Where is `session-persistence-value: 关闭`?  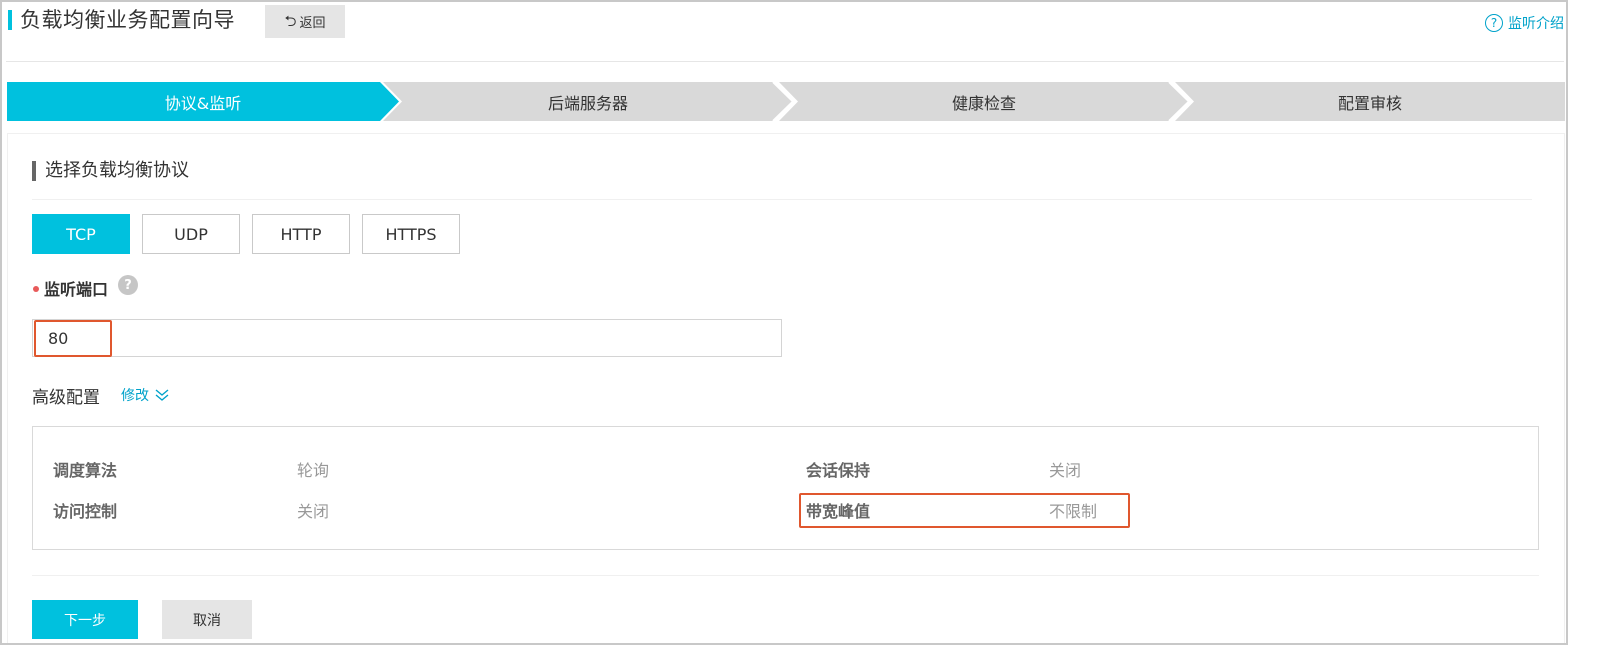
session-persistence-value: 关闭 is located at coordinates (1065, 470).